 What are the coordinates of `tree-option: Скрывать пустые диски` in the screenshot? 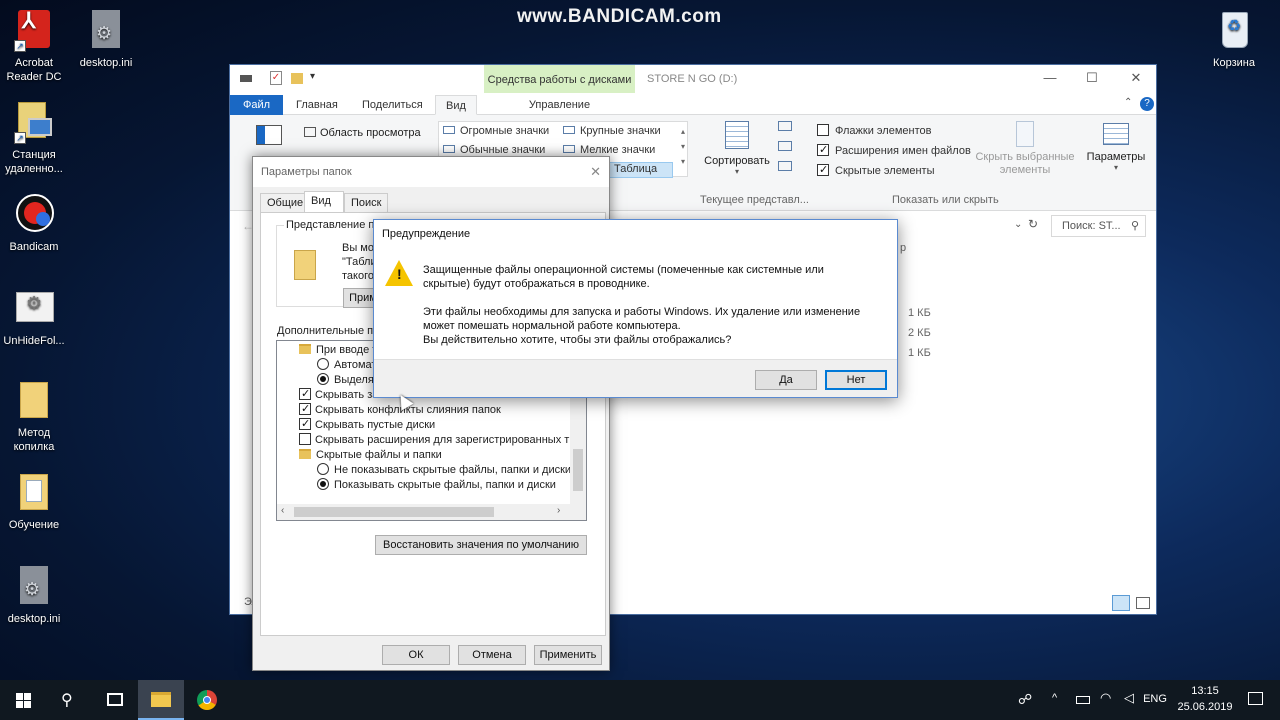 It's located at (367, 425).